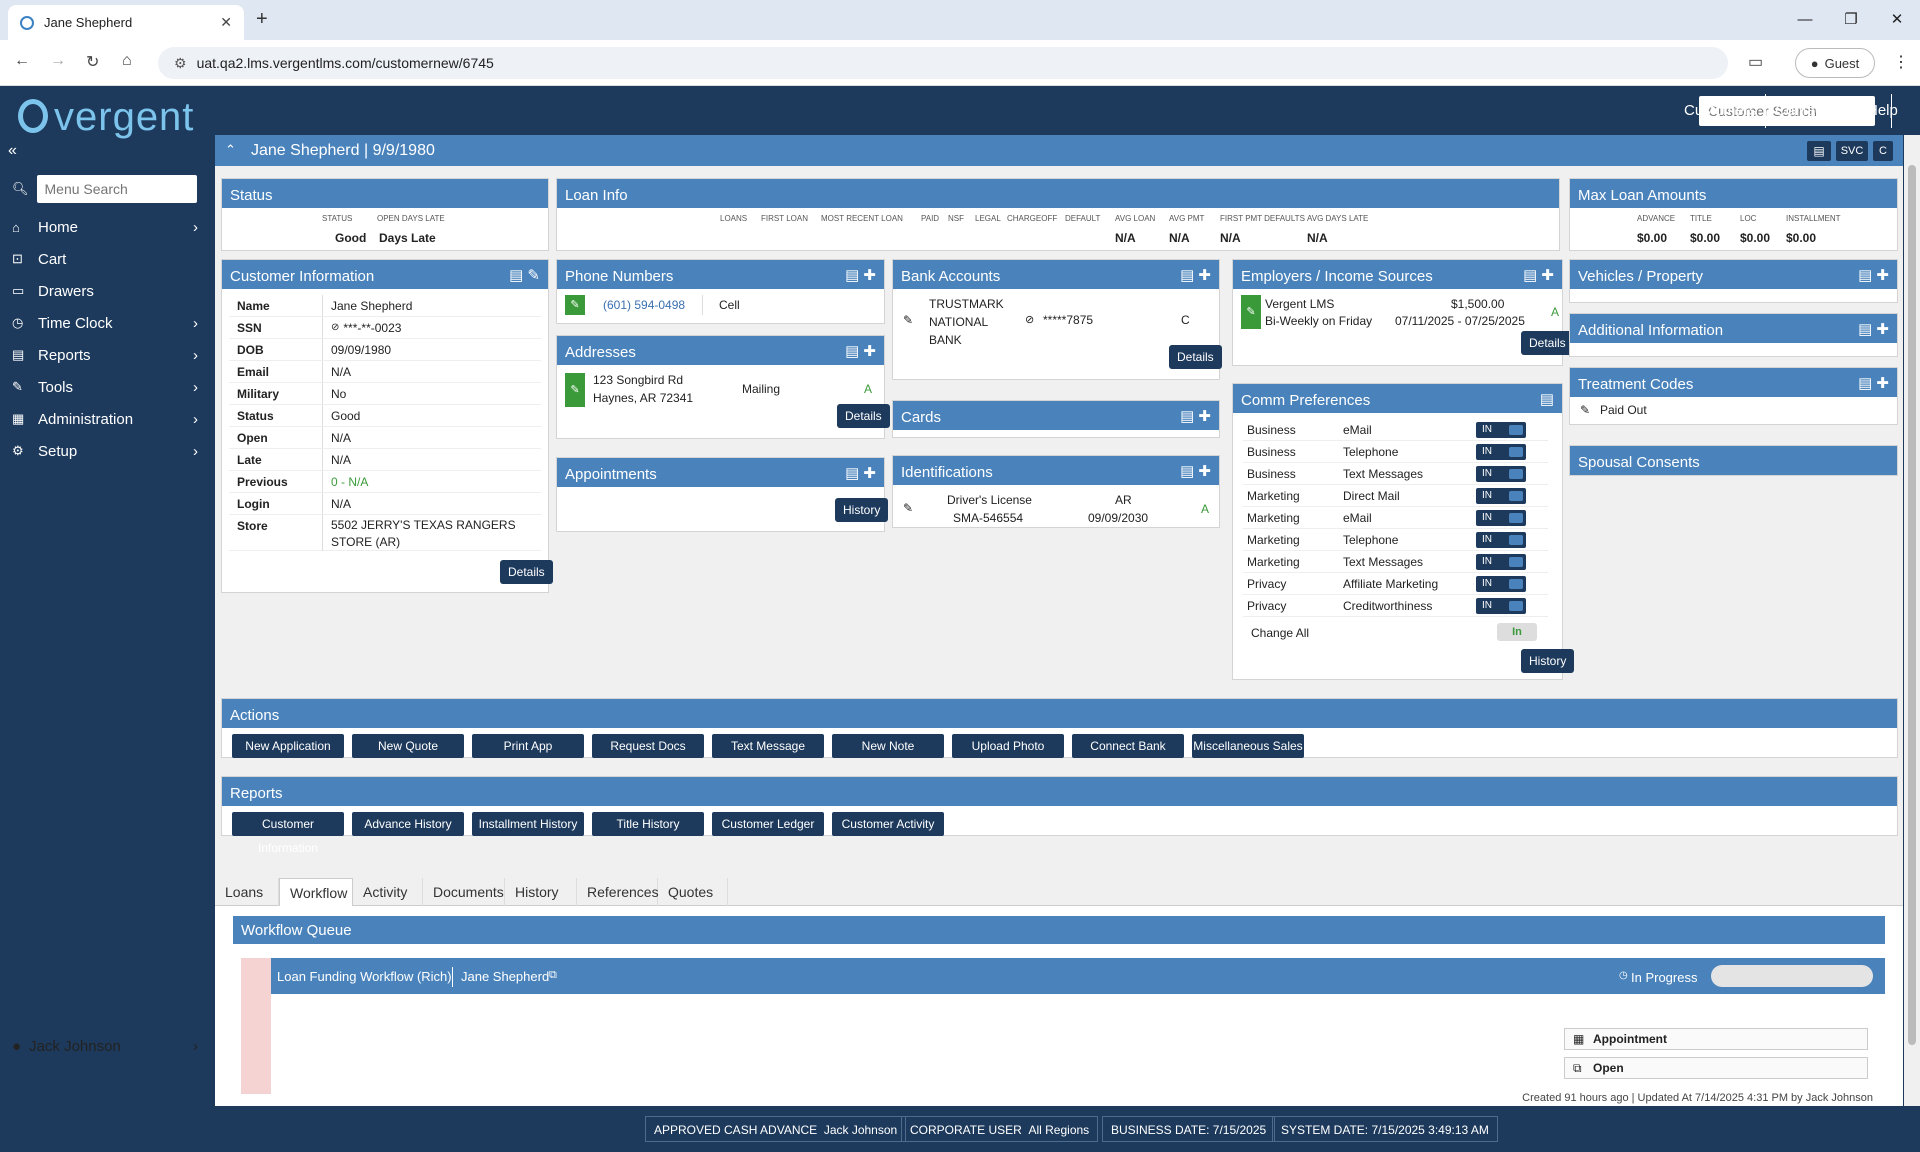 This screenshot has height=1152, width=1920. What do you see at coordinates (230, 150) in the screenshot?
I see `collapse-header-icon: ⌃` at bounding box center [230, 150].